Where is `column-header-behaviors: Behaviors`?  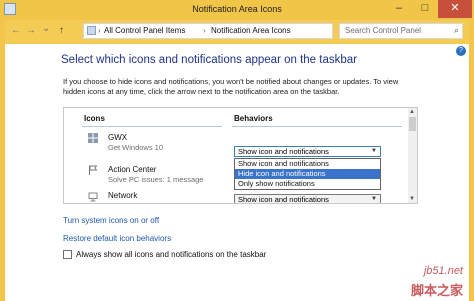
column-header-behaviors: Behaviors is located at coordinates (253, 118).